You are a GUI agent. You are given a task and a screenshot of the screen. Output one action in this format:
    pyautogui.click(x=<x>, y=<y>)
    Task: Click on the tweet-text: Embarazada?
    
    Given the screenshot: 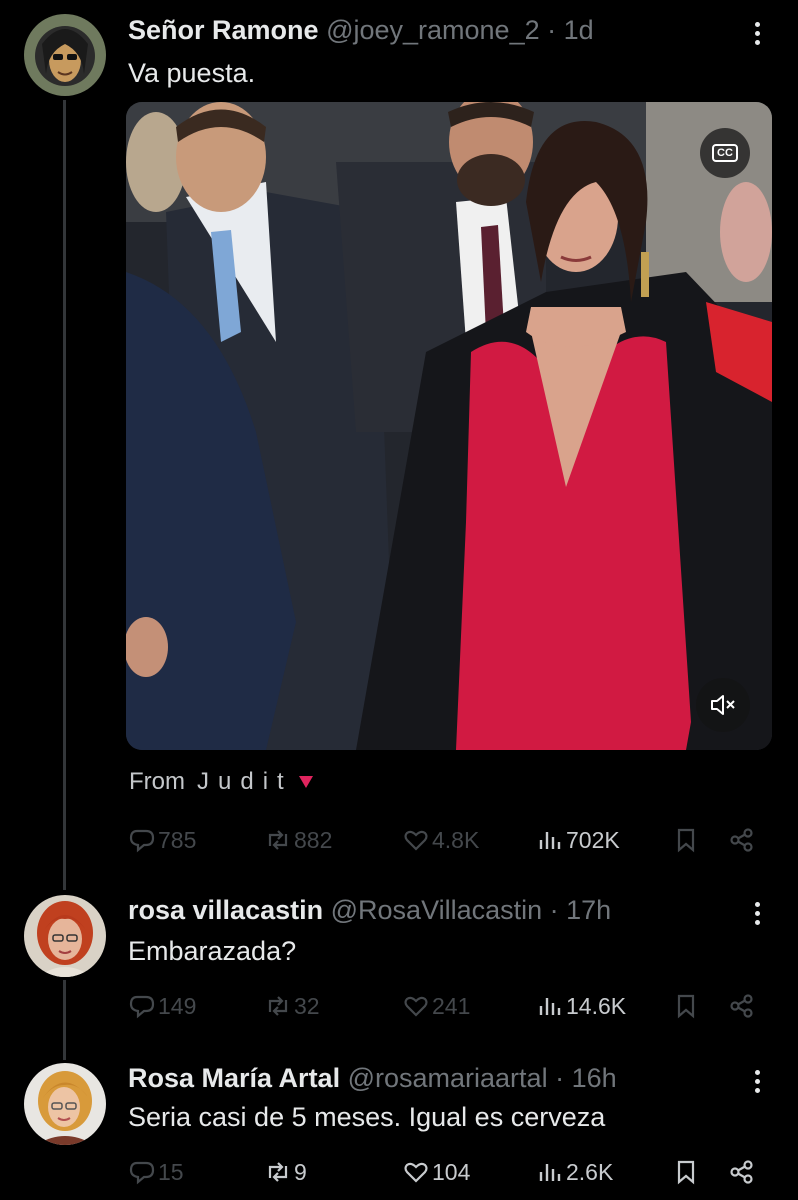 What is the action you would take?
    pyautogui.click(x=212, y=951)
    